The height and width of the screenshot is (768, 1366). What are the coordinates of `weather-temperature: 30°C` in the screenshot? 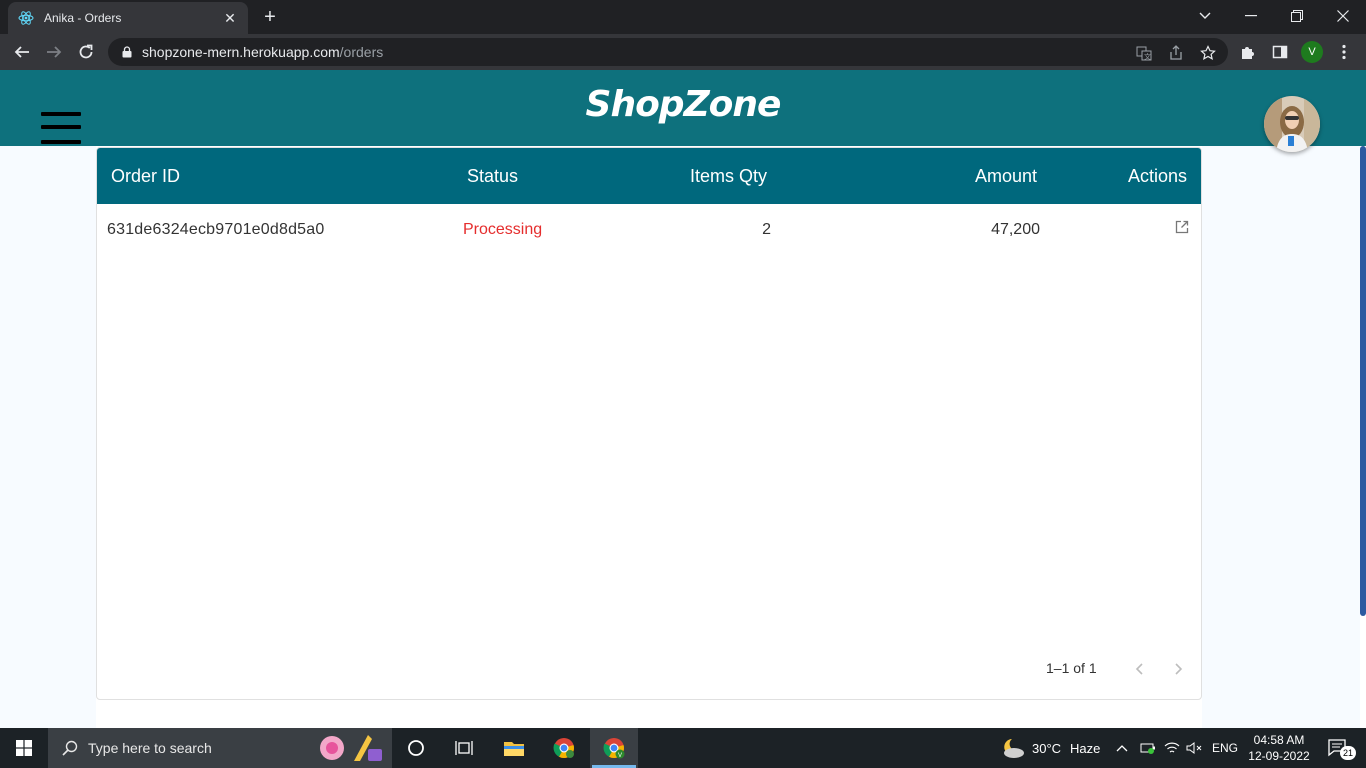 It's located at (1046, 748).